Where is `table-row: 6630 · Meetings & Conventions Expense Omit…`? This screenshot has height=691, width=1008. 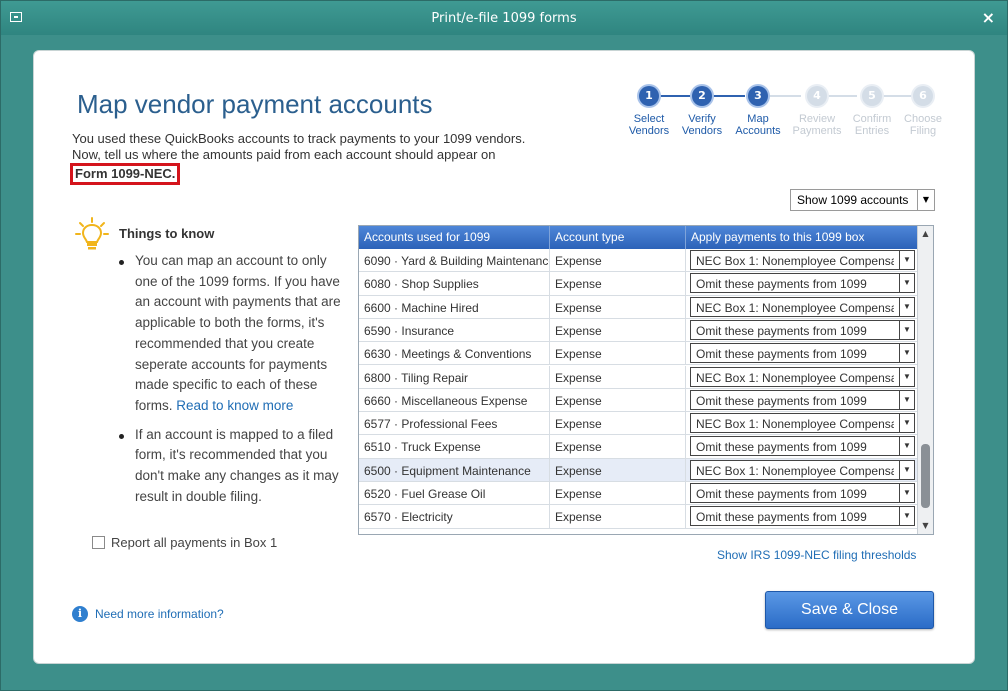
table-row: 6630 · Meetings & Conventions Expense Omit… is located at coordinates (638, 354).